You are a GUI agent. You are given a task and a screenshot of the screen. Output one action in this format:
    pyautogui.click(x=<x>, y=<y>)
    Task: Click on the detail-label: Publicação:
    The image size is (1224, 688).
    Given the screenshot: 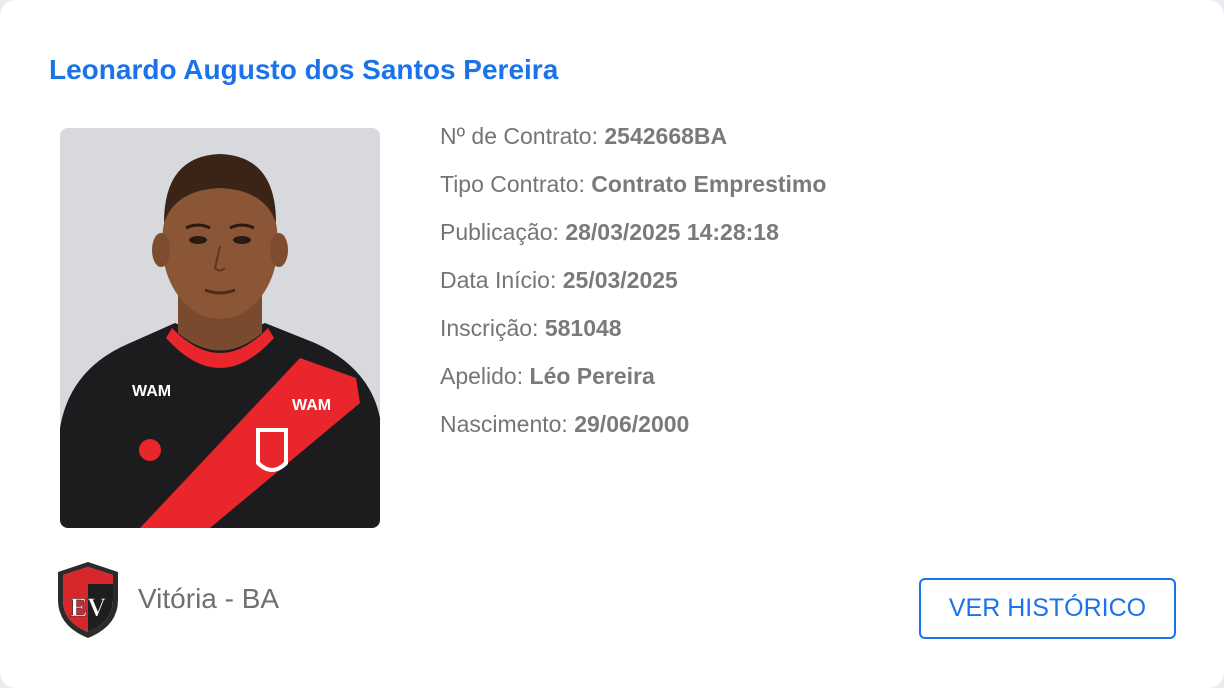 What is the action you would take?
    pyautogui.click(x=499, y=232)
    